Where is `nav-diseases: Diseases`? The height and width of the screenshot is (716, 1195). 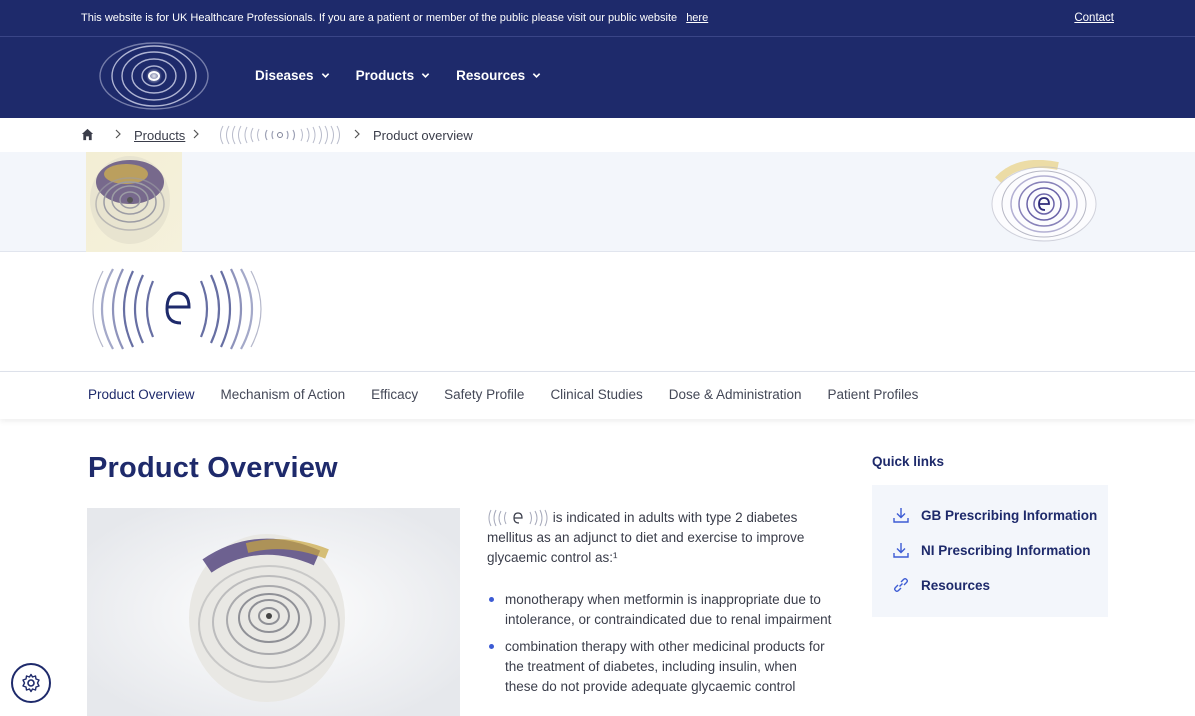 nav-diseases: Diseases is located at coordinates (292, 75).